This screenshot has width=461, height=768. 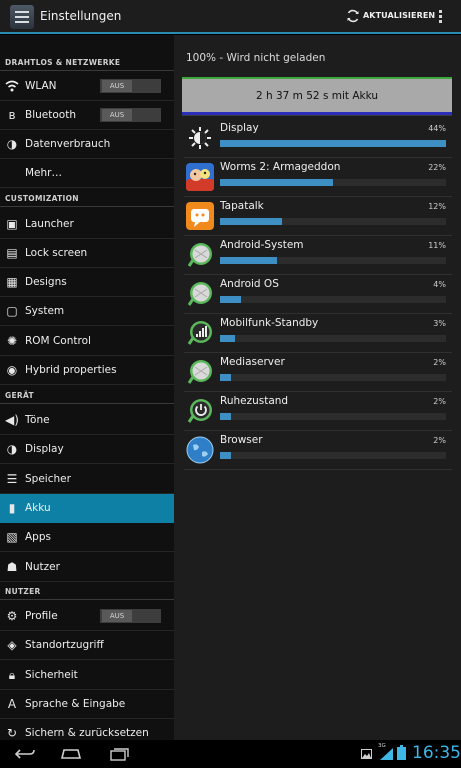 What do you see at coordinates (437, 206) in the screenshot?
I see `battery-item-percent: 12%` at bounding box center [437, 206].